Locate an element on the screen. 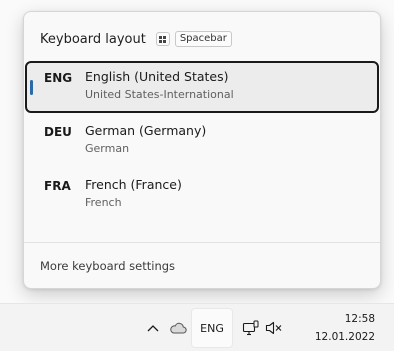 The width and height of the screenshot is (394, 351). taskbar: ENG 12:58 12.01.2022 is located at coordinates (197, 327).